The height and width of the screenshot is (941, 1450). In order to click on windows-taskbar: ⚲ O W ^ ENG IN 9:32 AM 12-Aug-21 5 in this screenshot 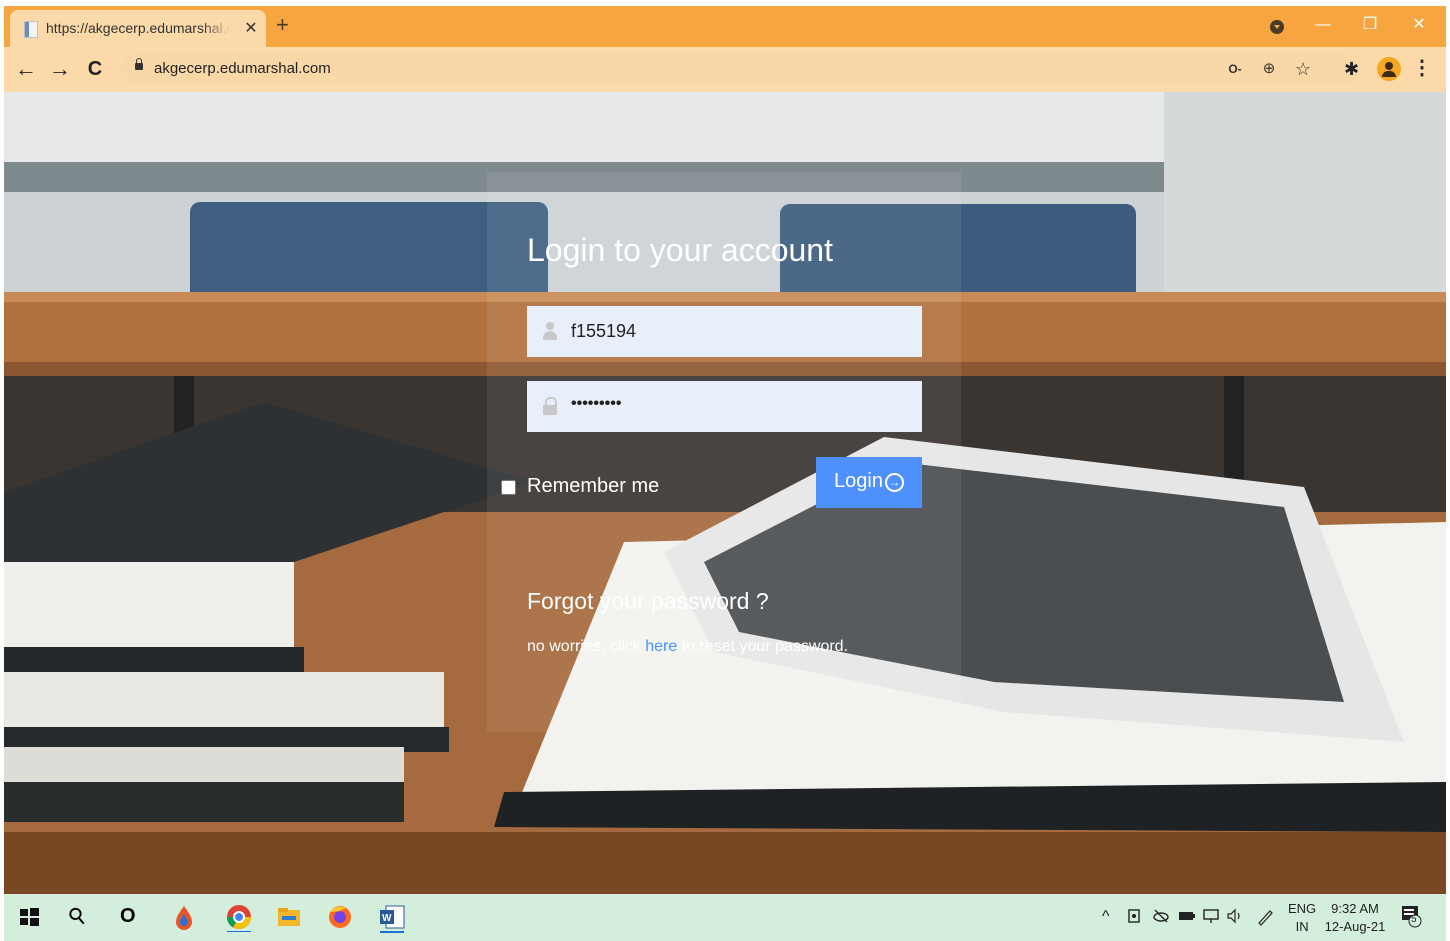, I will do `click(725, 917)`.